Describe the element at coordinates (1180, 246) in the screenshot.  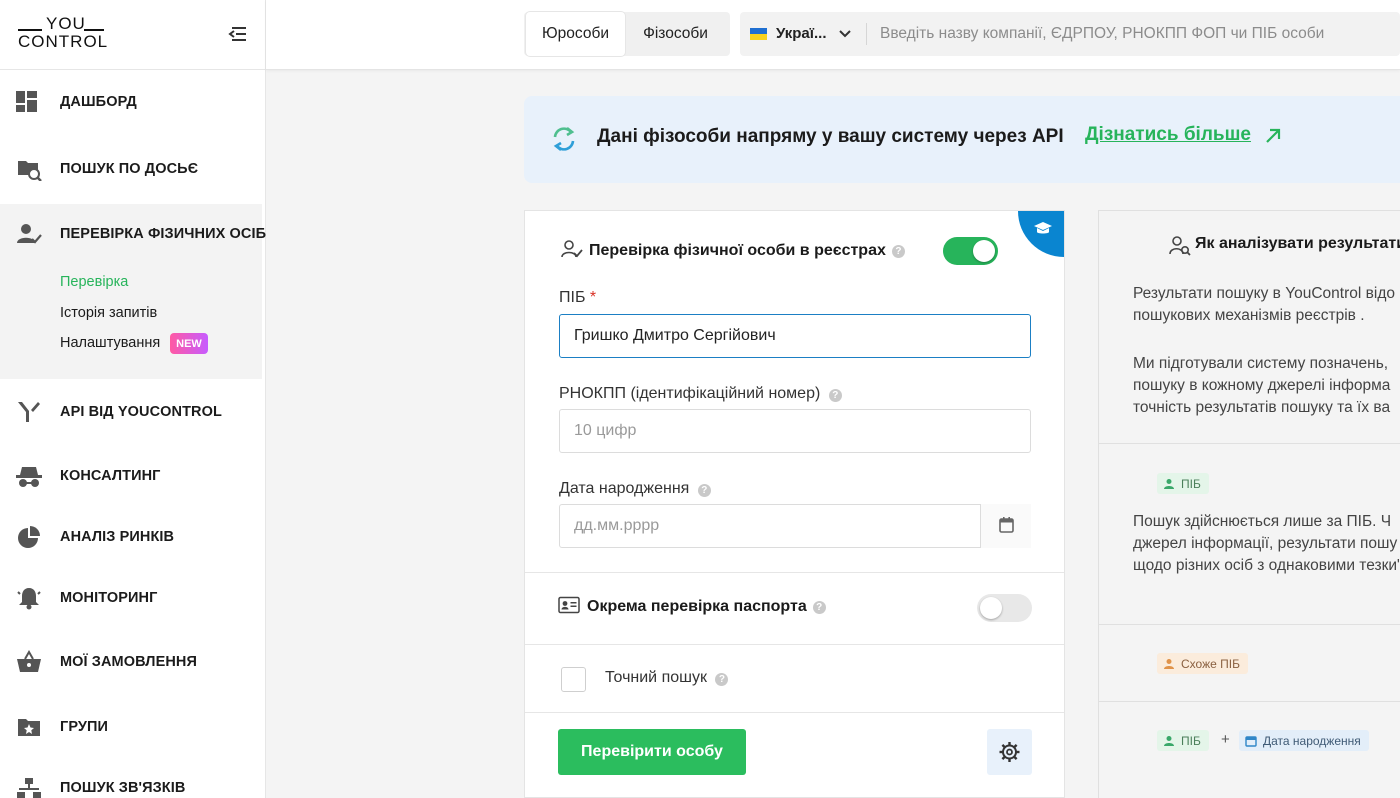
I see `person-search-icon` at that location.